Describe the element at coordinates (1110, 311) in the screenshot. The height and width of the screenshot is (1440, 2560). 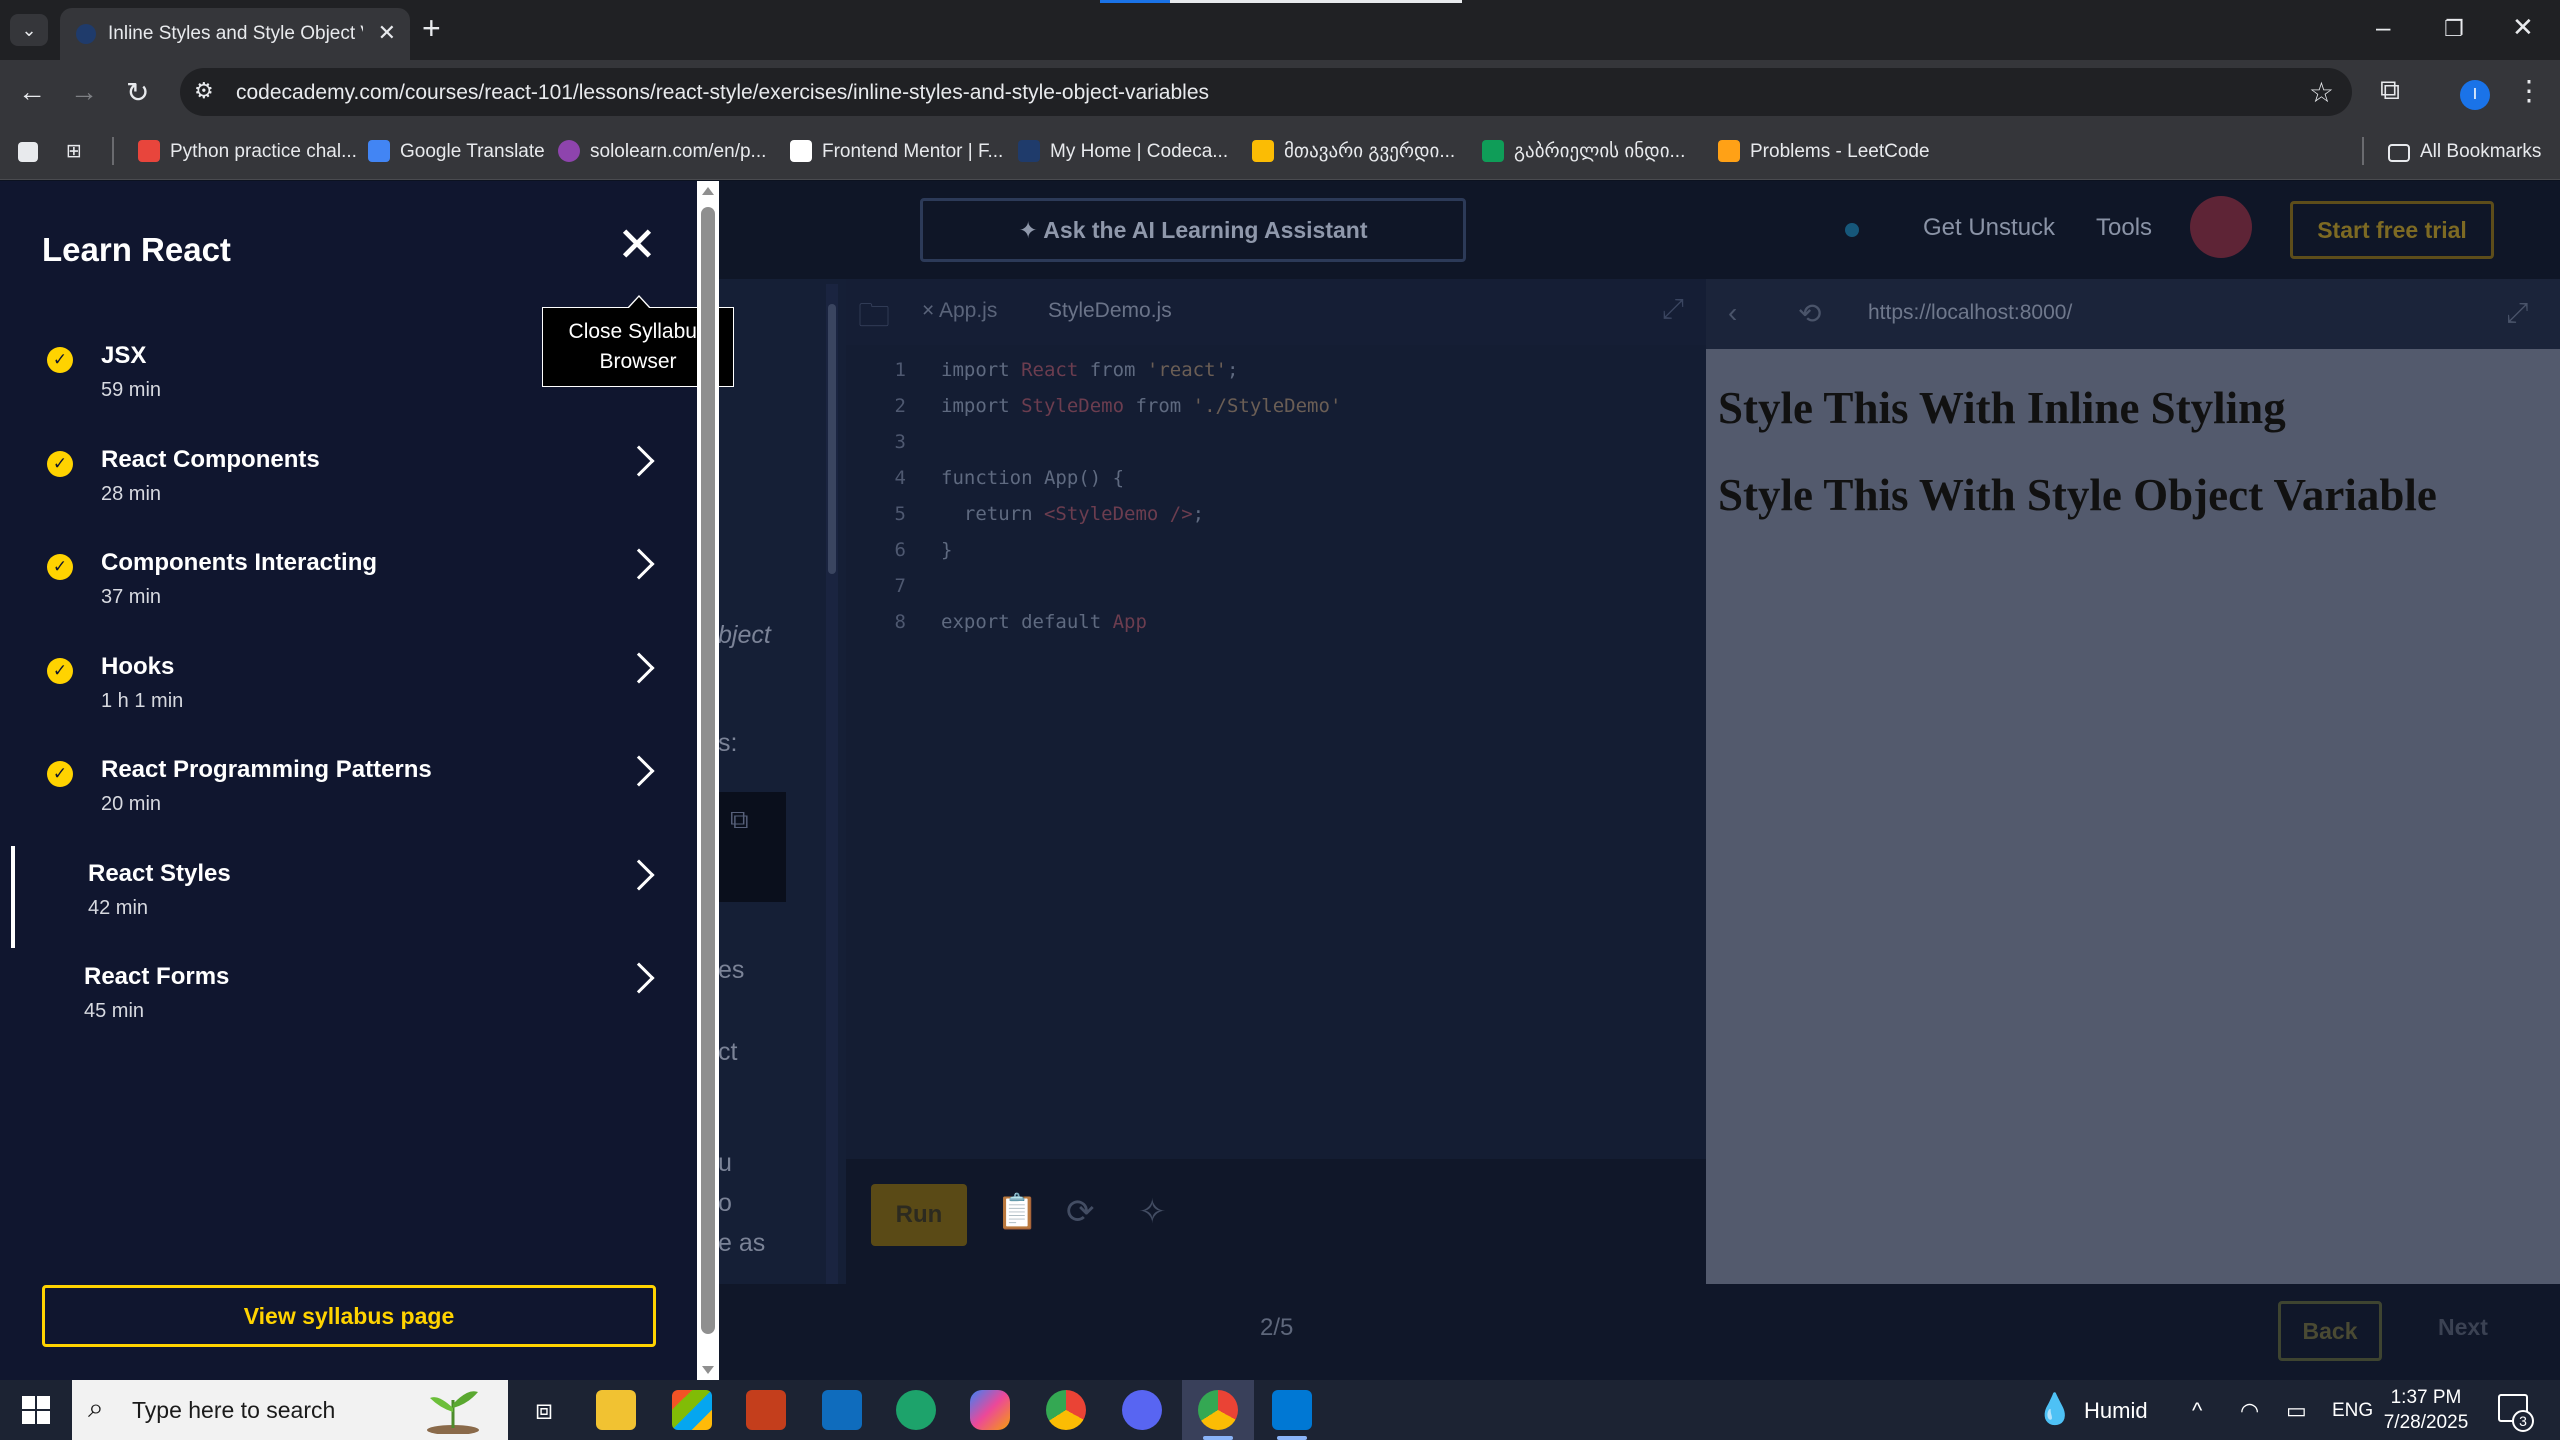
I see `editor-tab-style-demo-js: StyleDemo.js` at that location.